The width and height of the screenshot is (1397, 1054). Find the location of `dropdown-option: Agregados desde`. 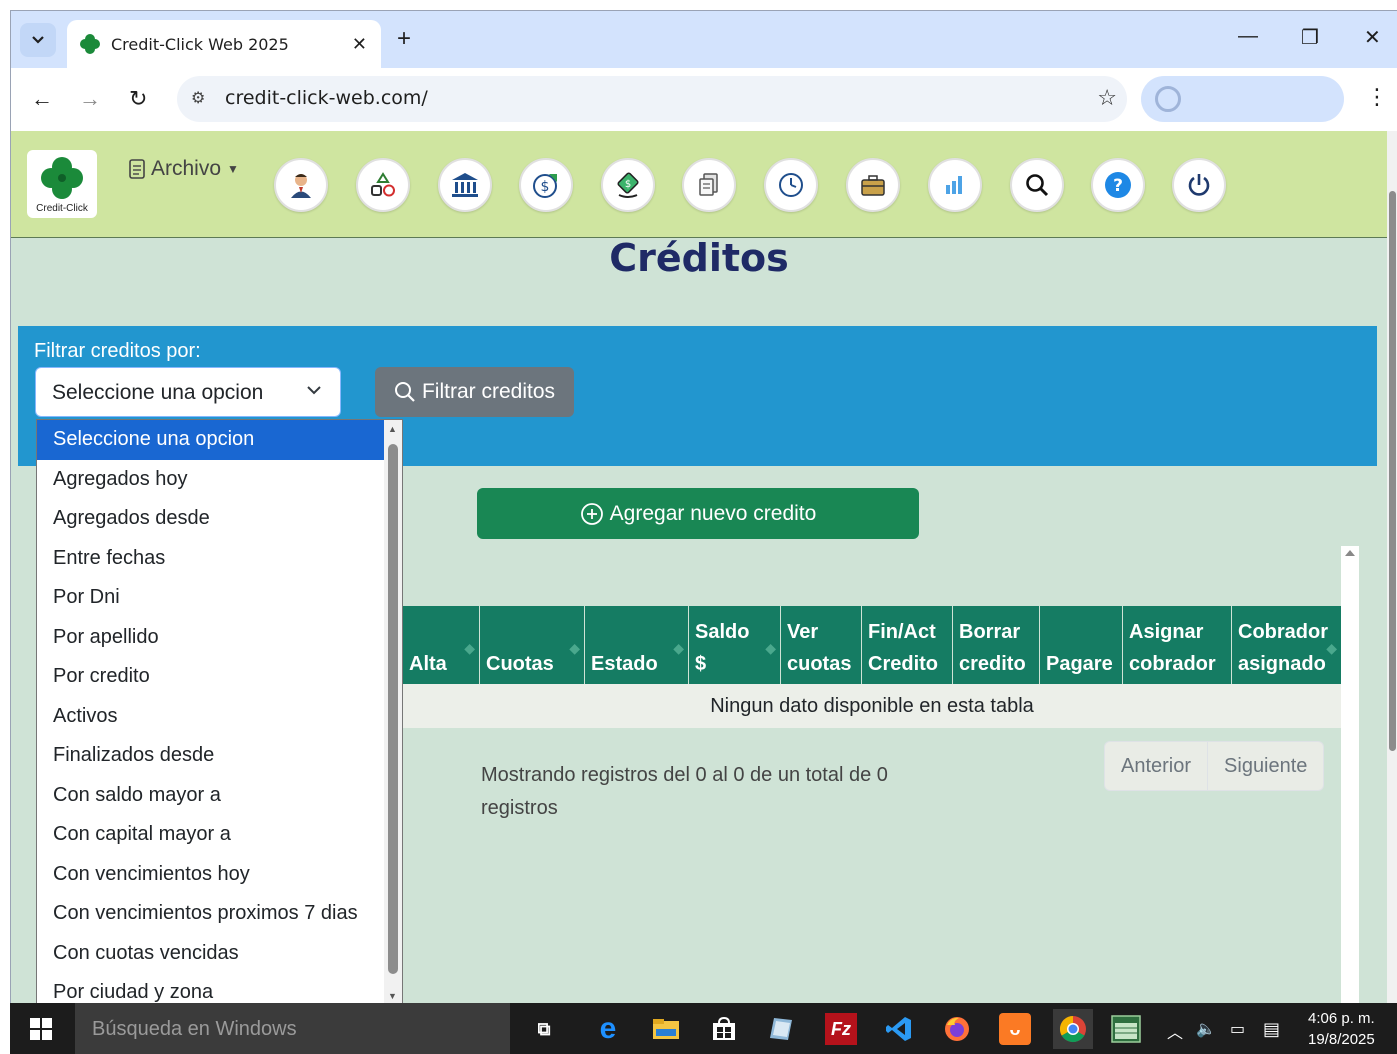

dropdown-option: Agregados desde is located at coordinates (219, 519).